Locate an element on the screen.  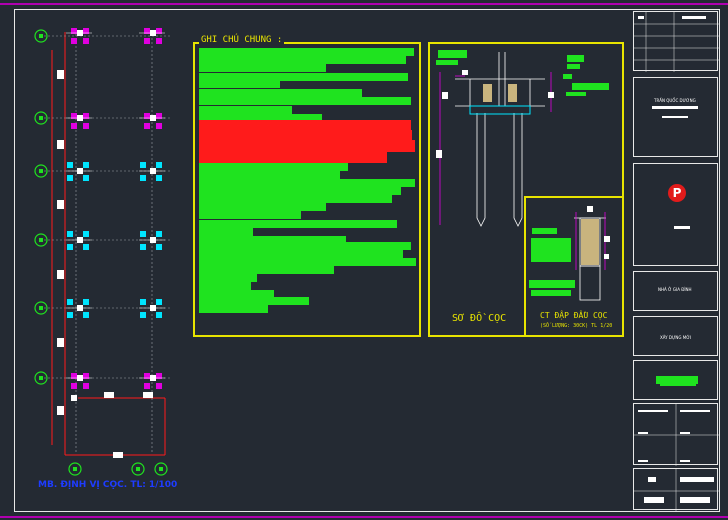
project-name: NHÀ Ở GIA ĐÌNH is located at coordinates (675, 289).